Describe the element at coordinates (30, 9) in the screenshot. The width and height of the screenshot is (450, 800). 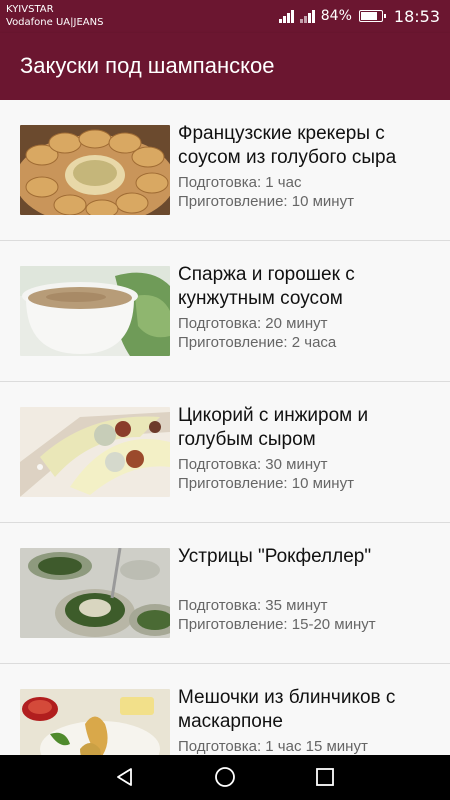
I see `carrier-primary: KYIVSTAR` at that location.